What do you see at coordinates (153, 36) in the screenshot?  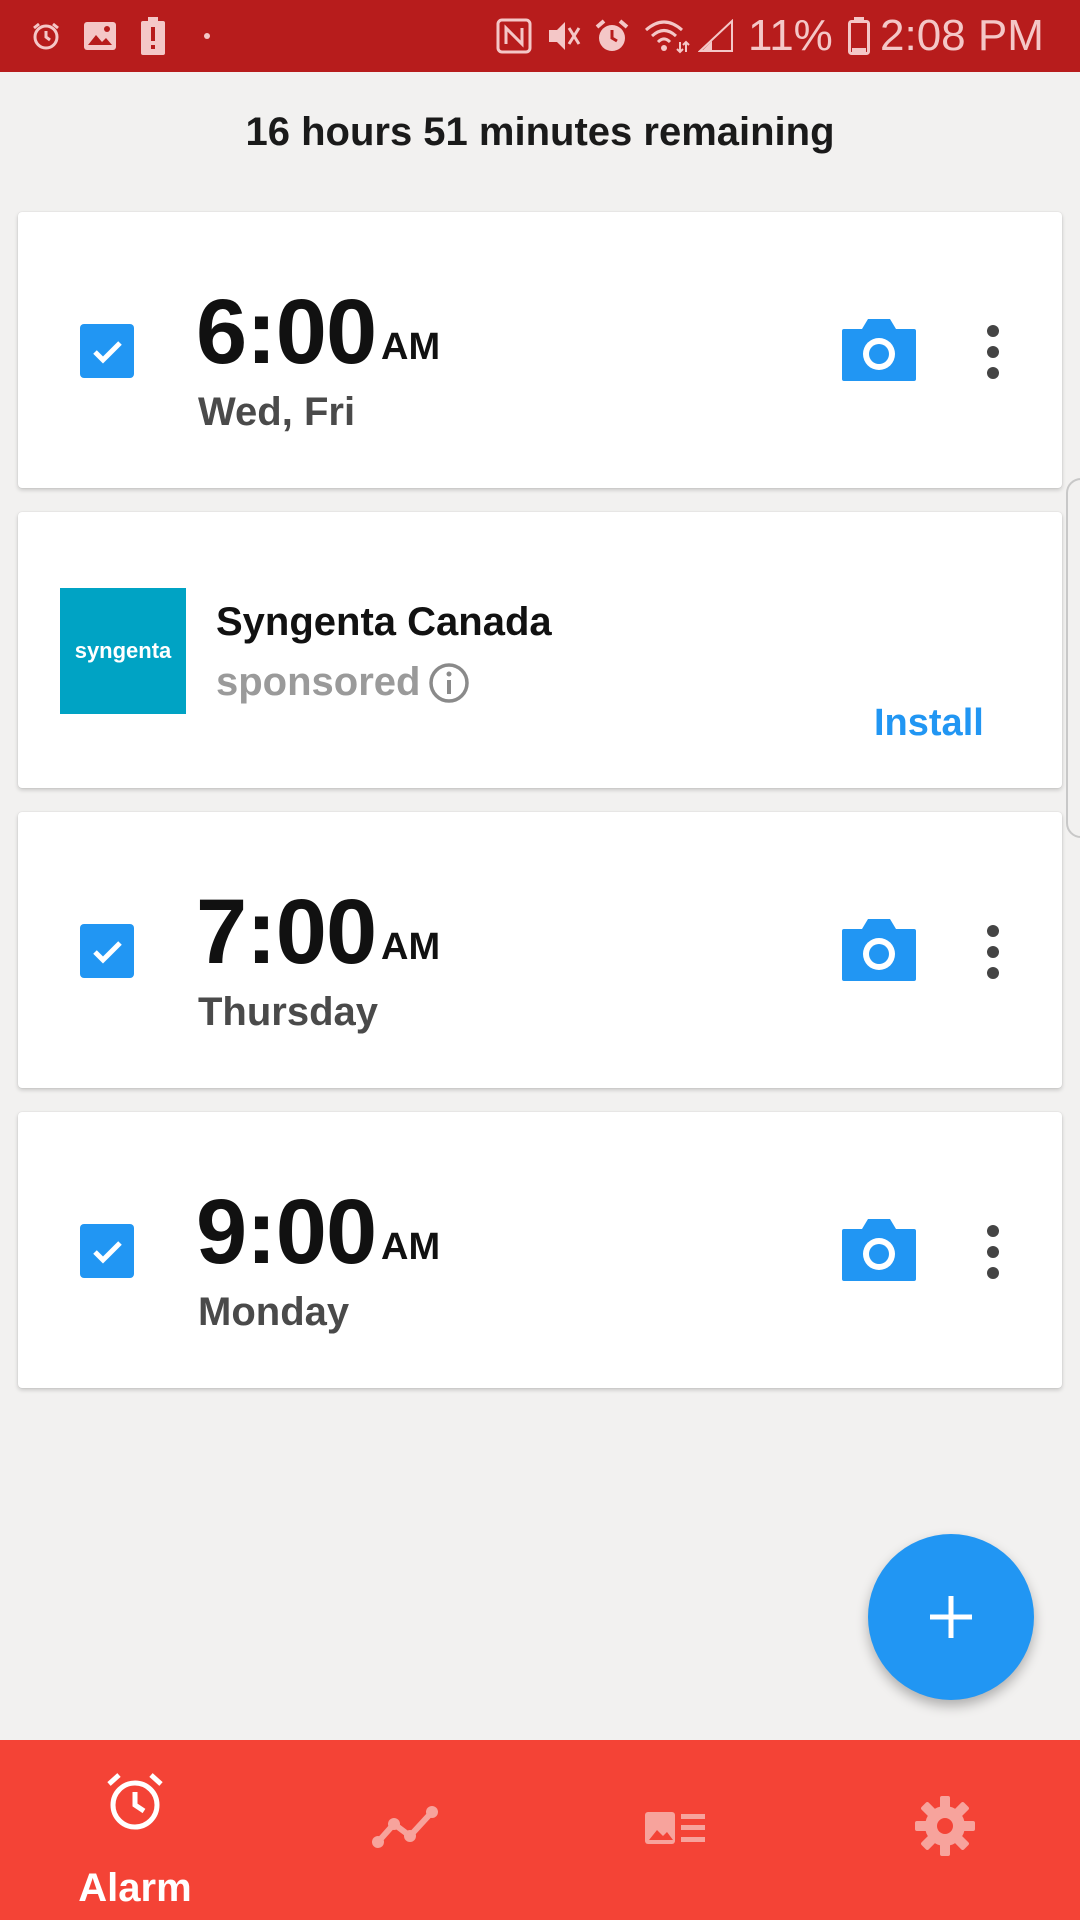 I see `battery-alert-icon` at bounding box center [153, 36].